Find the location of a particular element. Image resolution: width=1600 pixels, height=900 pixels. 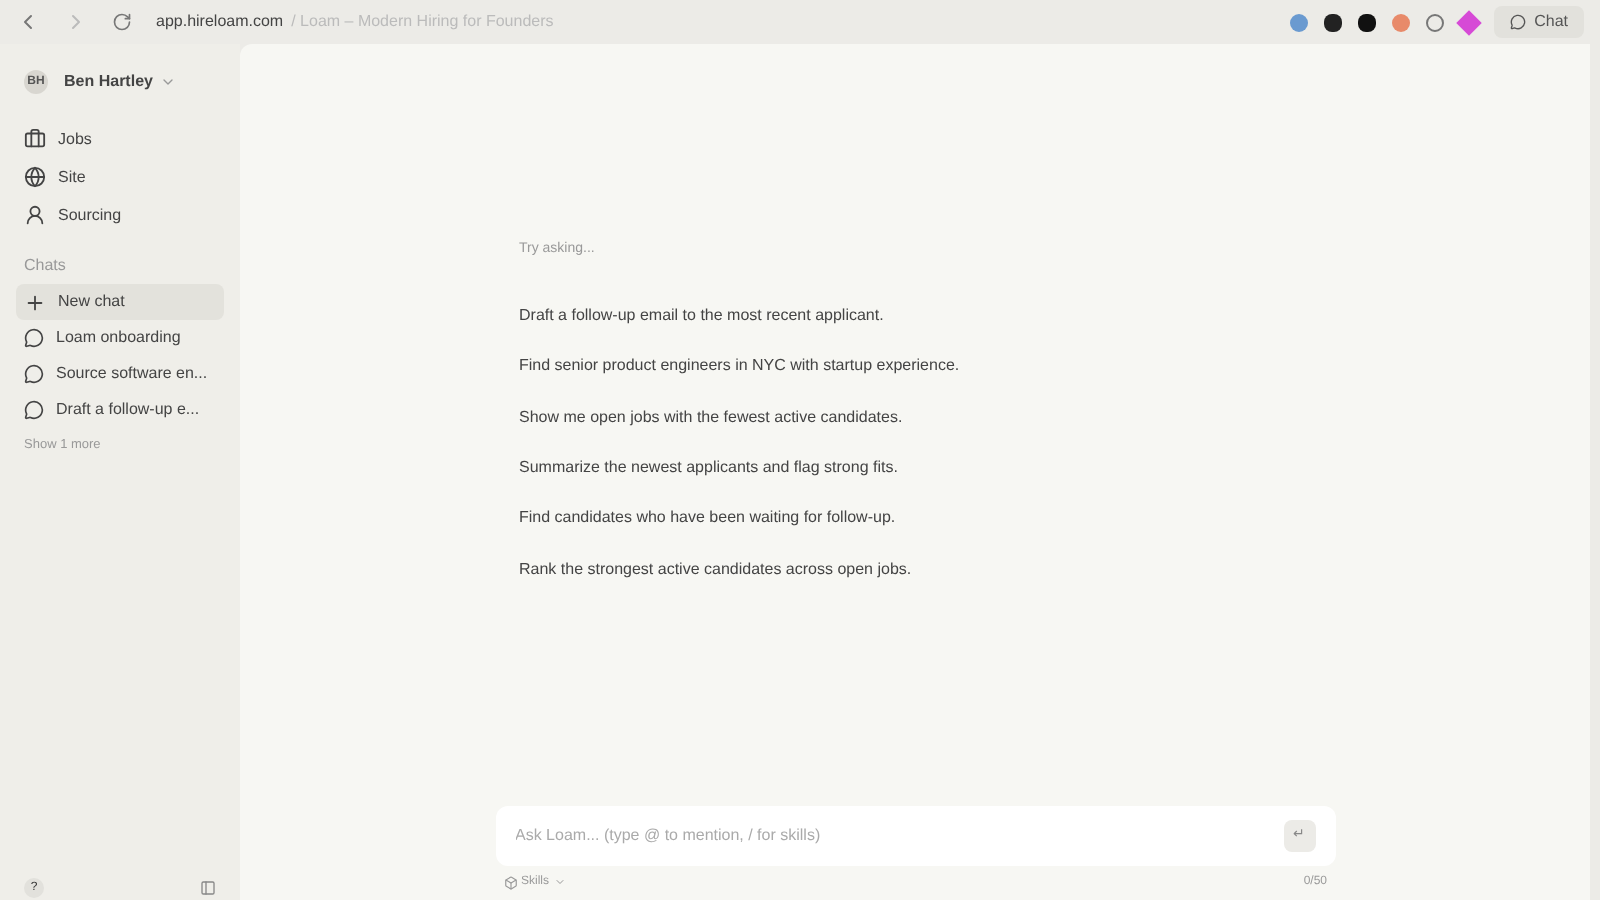

person-icon is located at coordinates (35, 215).